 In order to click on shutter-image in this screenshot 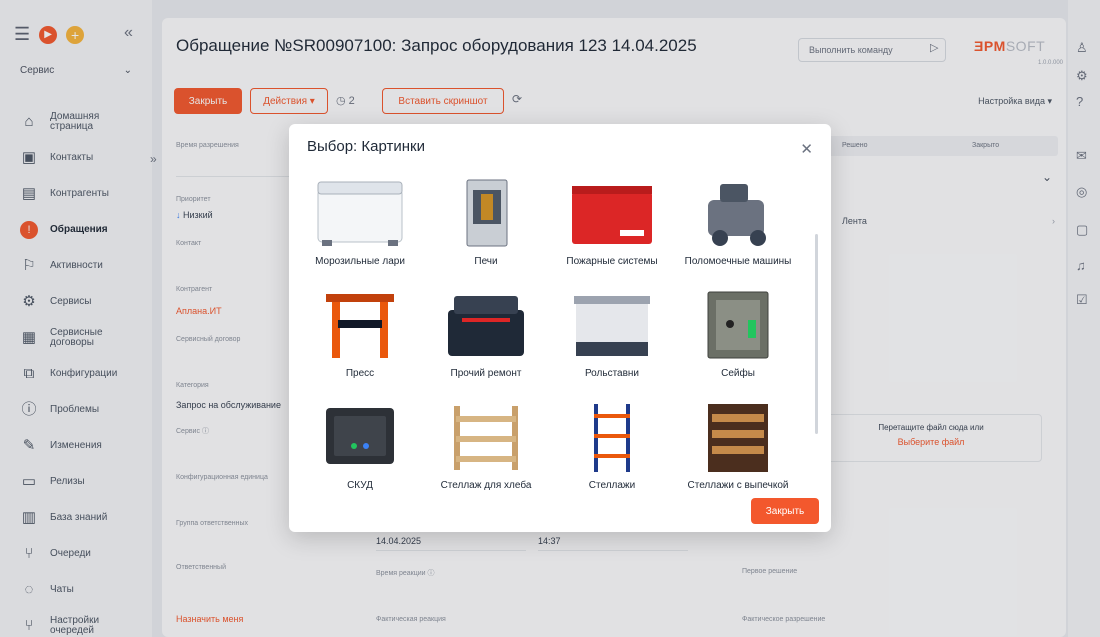, I will do `click(612, 326)`.